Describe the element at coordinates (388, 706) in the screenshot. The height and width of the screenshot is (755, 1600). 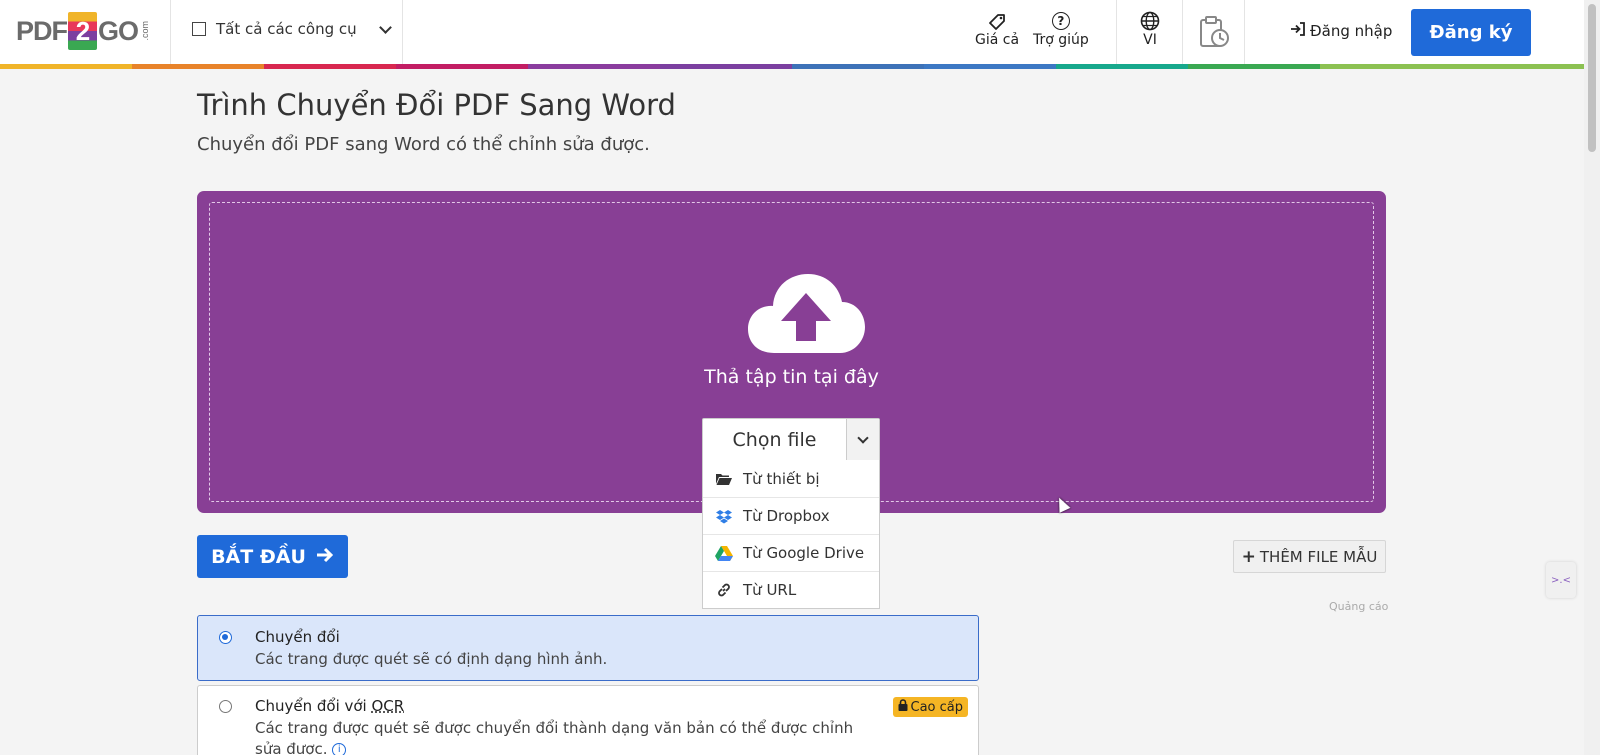
I see `ocr-abbreviation: OCR` at that location.